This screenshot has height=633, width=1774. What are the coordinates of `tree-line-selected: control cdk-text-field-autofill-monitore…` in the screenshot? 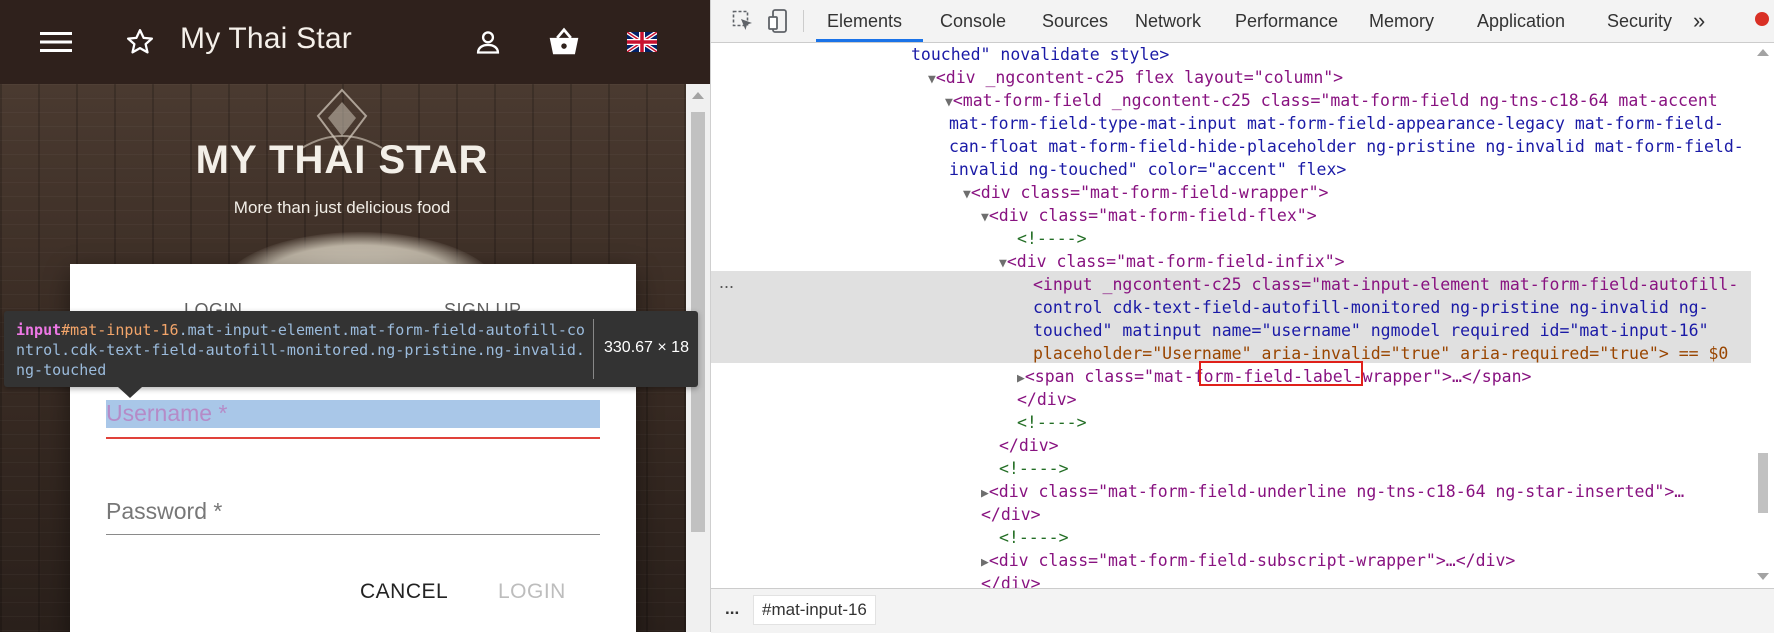 It's located at (1371, 307).